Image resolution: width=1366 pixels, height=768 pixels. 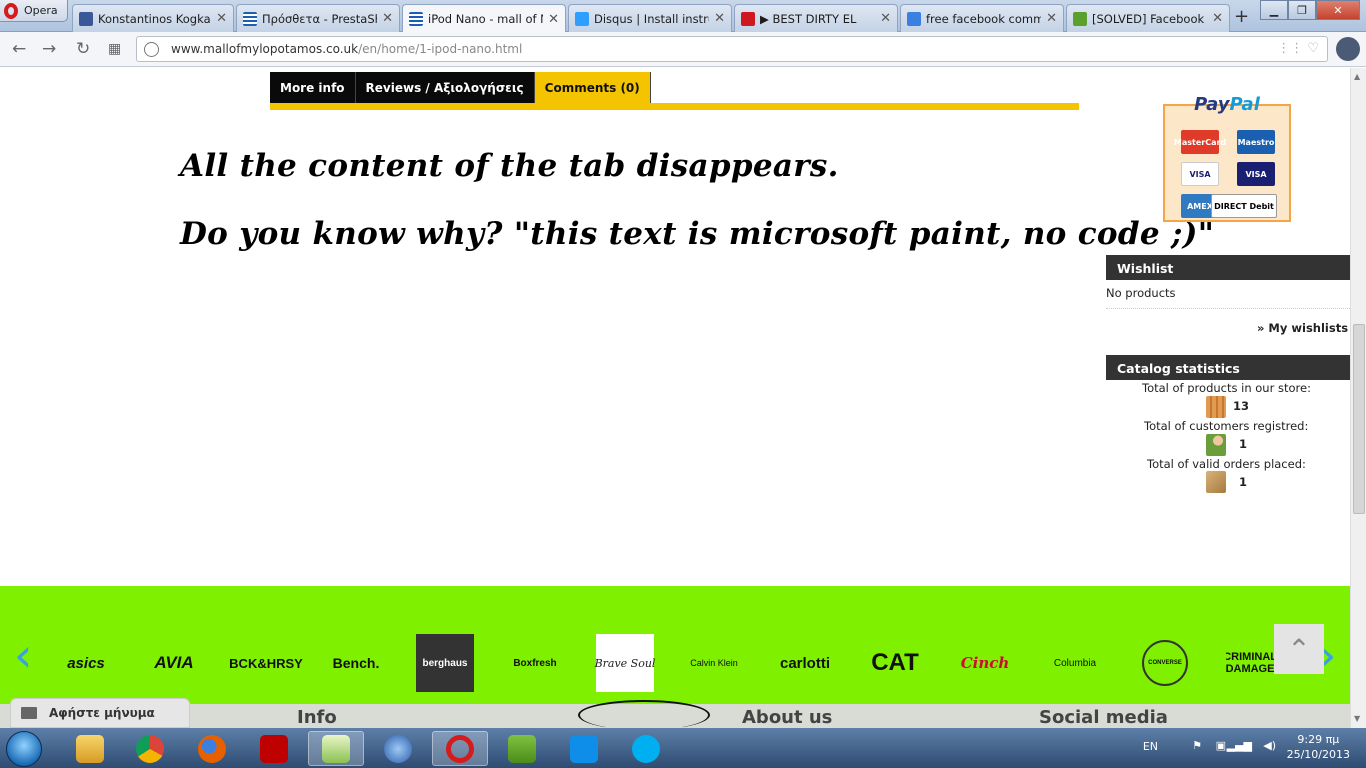 I want to click on minimize-button: ▁, so click(x=1274, y=10).